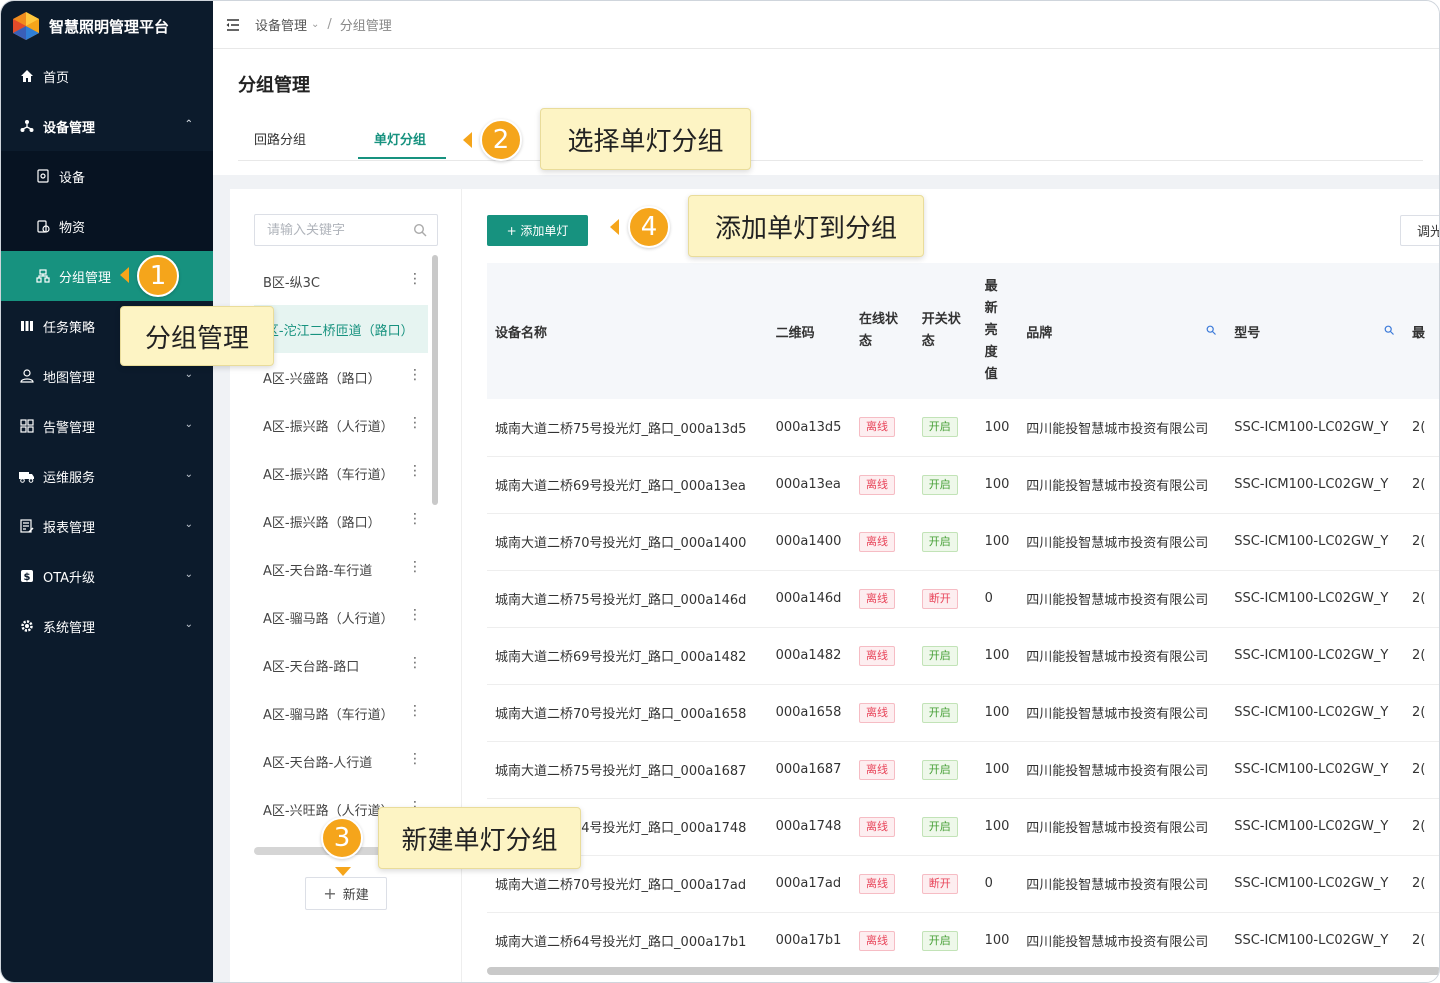  Describe the element at coordinates (1421, 884) in the screenshot. I see `cell-more: 2(` at that location.